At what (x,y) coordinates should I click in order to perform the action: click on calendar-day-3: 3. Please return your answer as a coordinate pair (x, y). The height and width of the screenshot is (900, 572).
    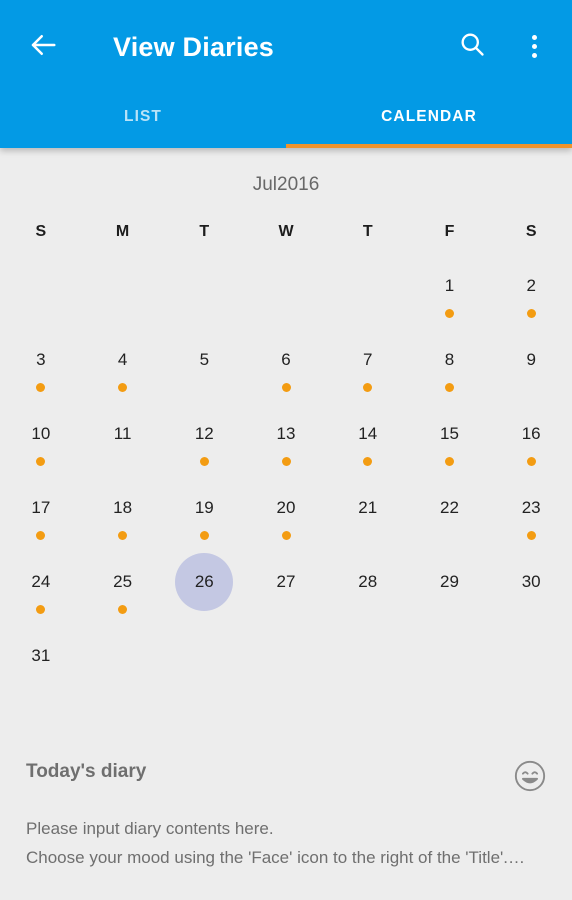
    Looking at the image, I should click on (41, 374).